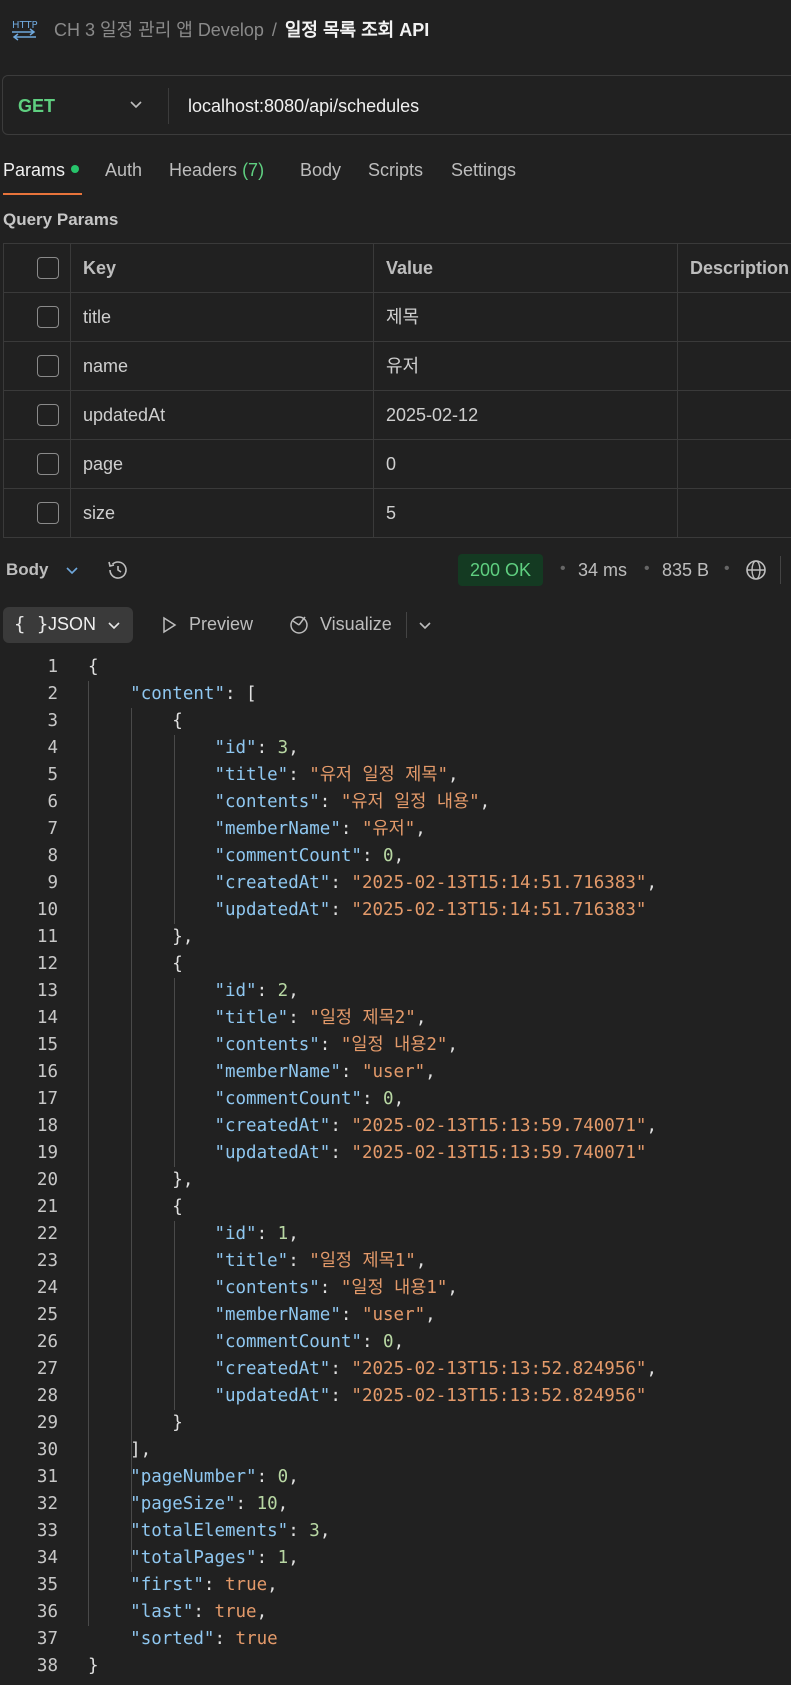  Describe the element at coordinates (41, 170) in the screenshot. I see `tab-params: Params` at that location.